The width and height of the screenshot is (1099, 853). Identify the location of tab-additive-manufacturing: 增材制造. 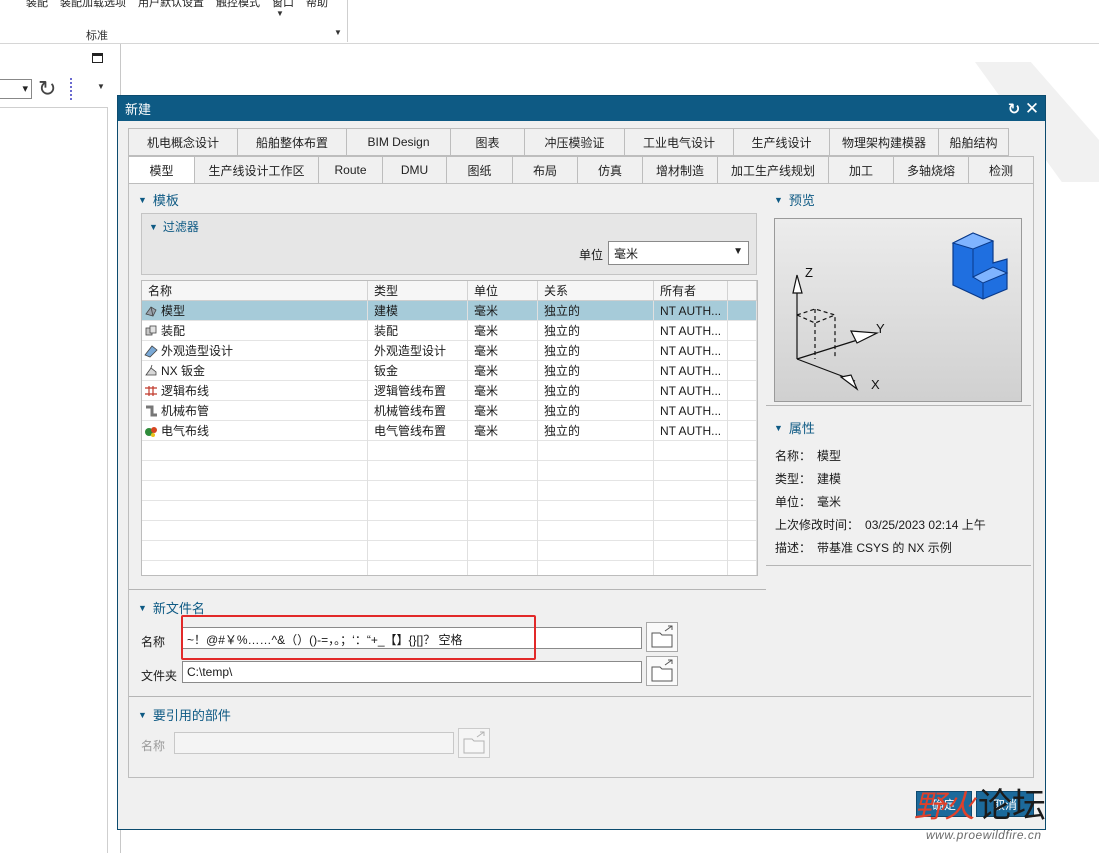
(680, 170).